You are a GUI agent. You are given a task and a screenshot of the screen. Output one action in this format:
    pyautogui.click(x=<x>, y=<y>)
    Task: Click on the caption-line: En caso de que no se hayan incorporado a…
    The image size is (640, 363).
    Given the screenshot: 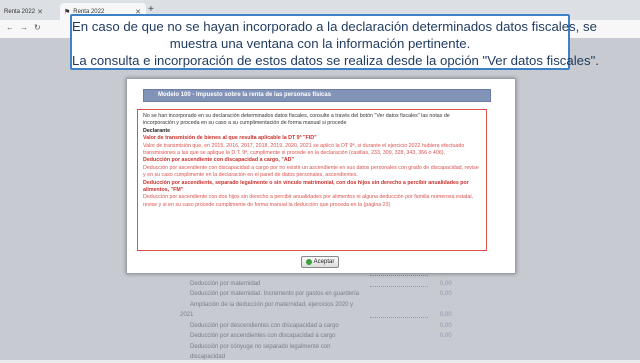 What is the action you would take?
    pyautogui.click(x=334, y=26)
    